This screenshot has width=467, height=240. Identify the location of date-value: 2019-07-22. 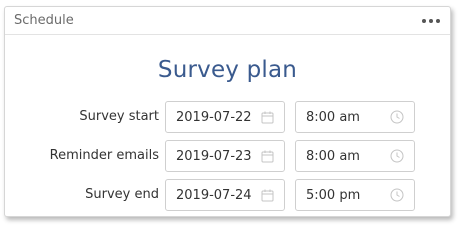
(214, 117).